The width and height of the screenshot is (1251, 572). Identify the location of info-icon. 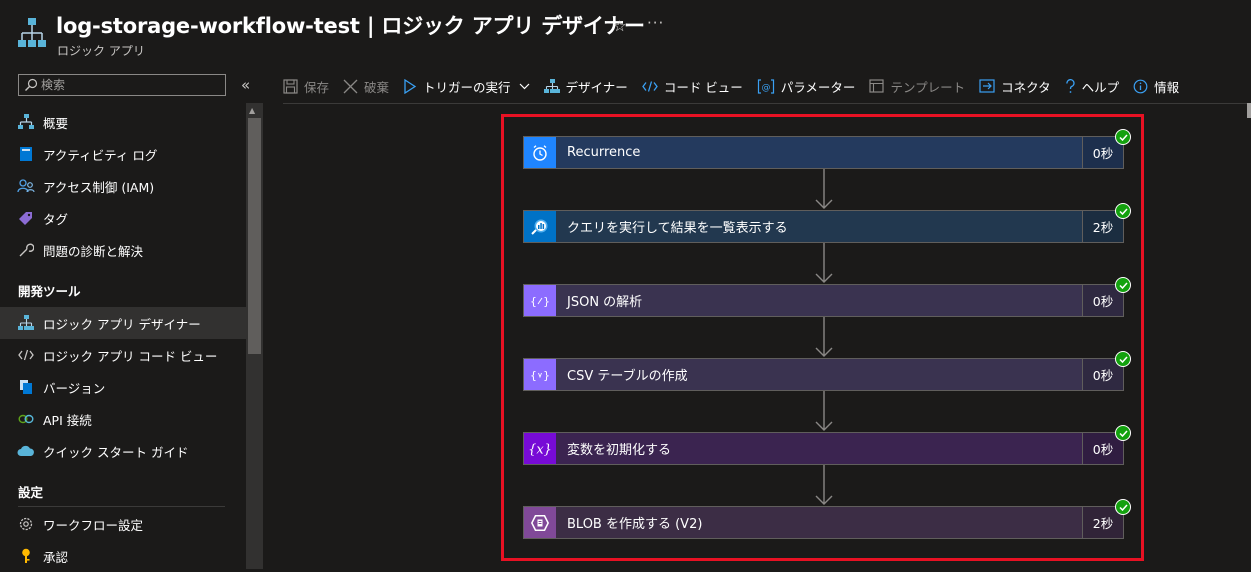
(1140, 86).